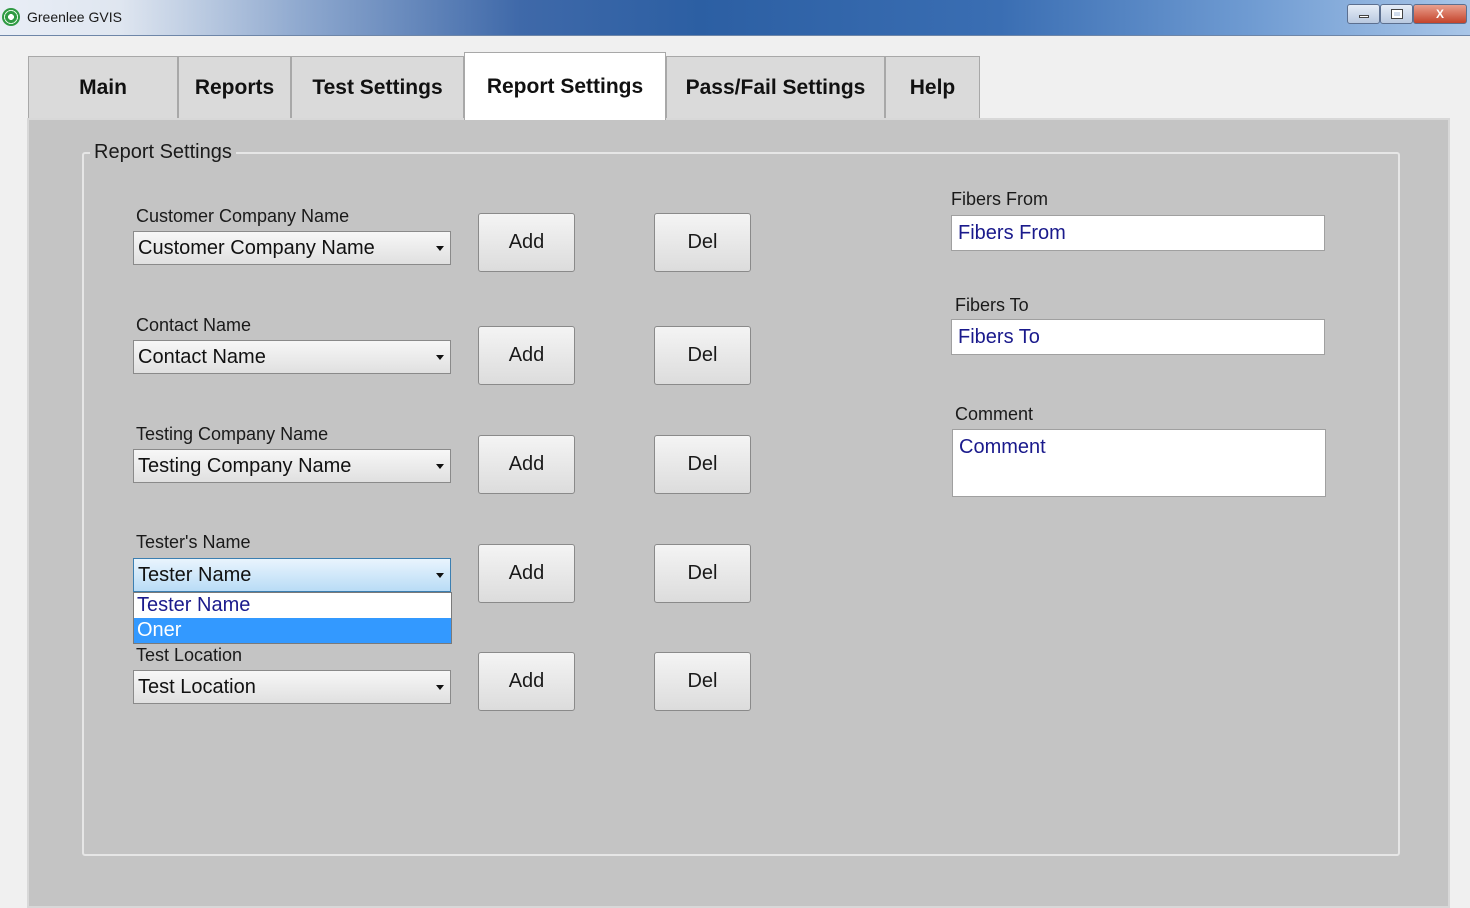 The width and height of the screenshot is (1470, 908). I want to click on contact-name-combo: Contact Name, so click(292, 357).